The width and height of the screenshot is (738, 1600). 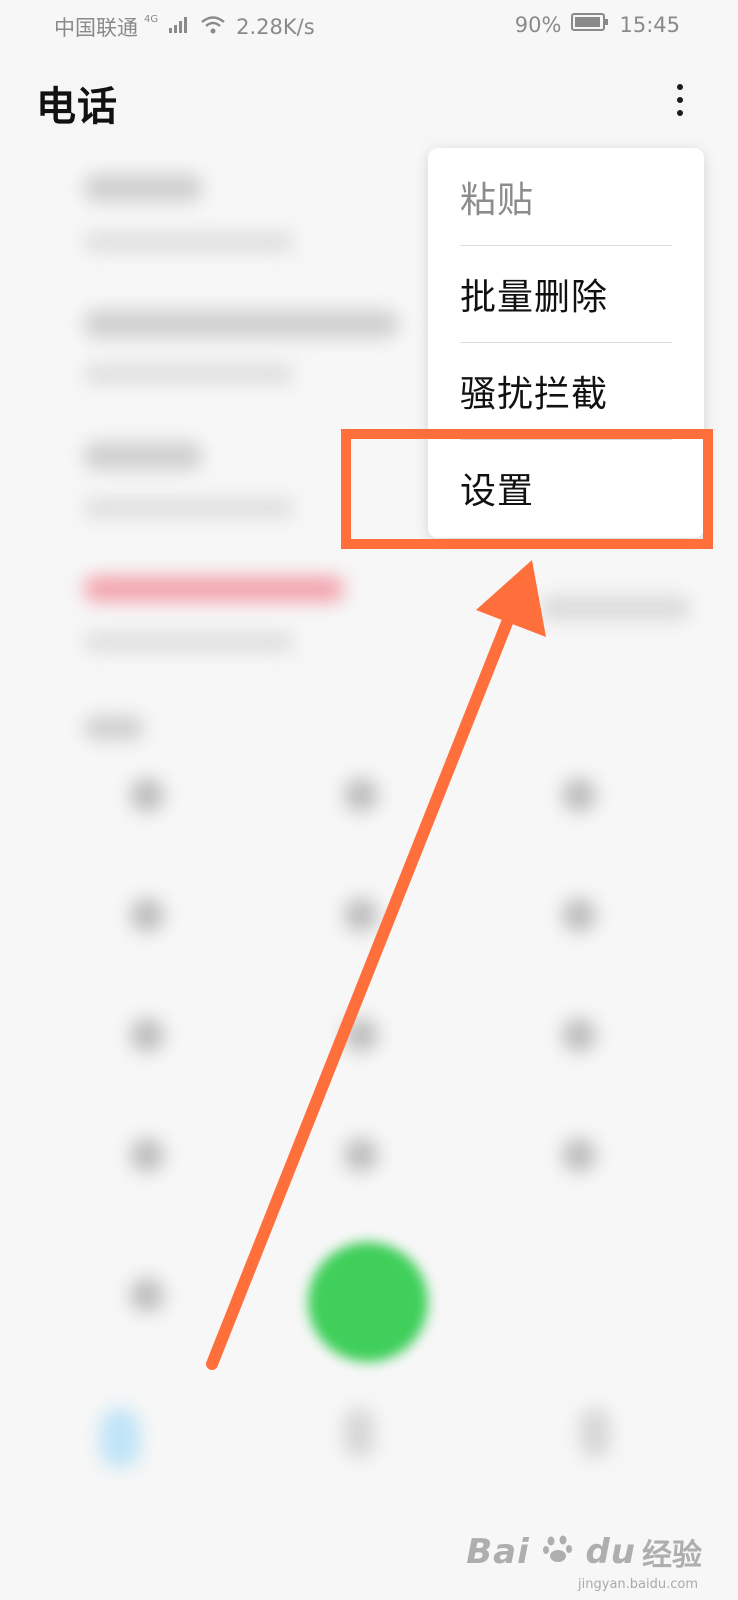 What do you see at coordinates (151, 19) in the screenshot?
I see `network-type-label: 4G` at bounding box center [151, 19].